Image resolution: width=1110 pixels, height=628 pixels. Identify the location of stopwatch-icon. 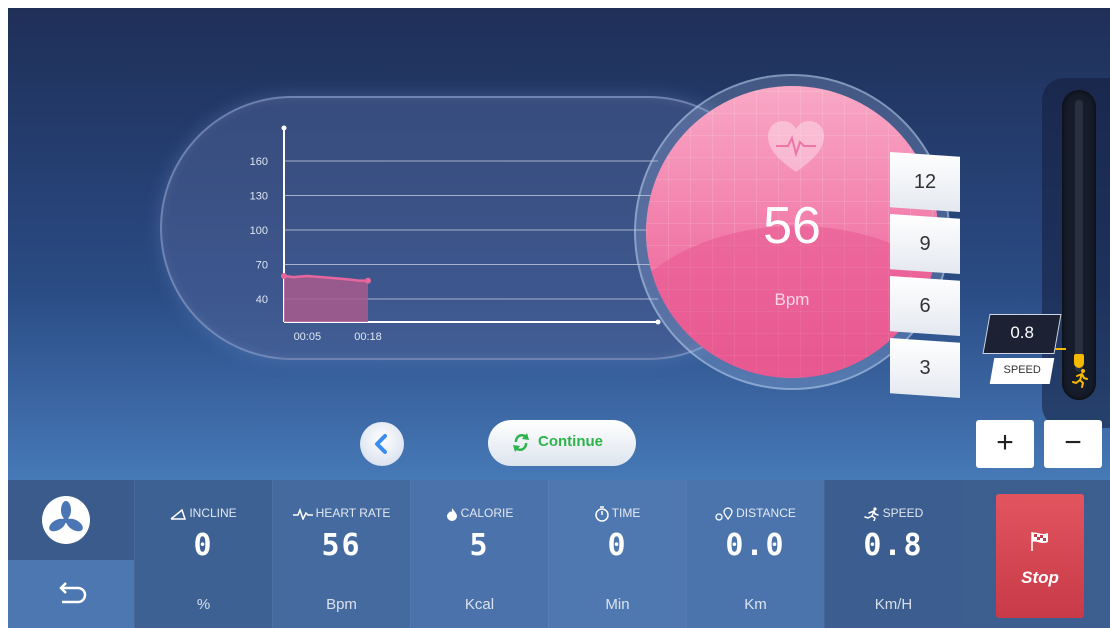
(601, 514).